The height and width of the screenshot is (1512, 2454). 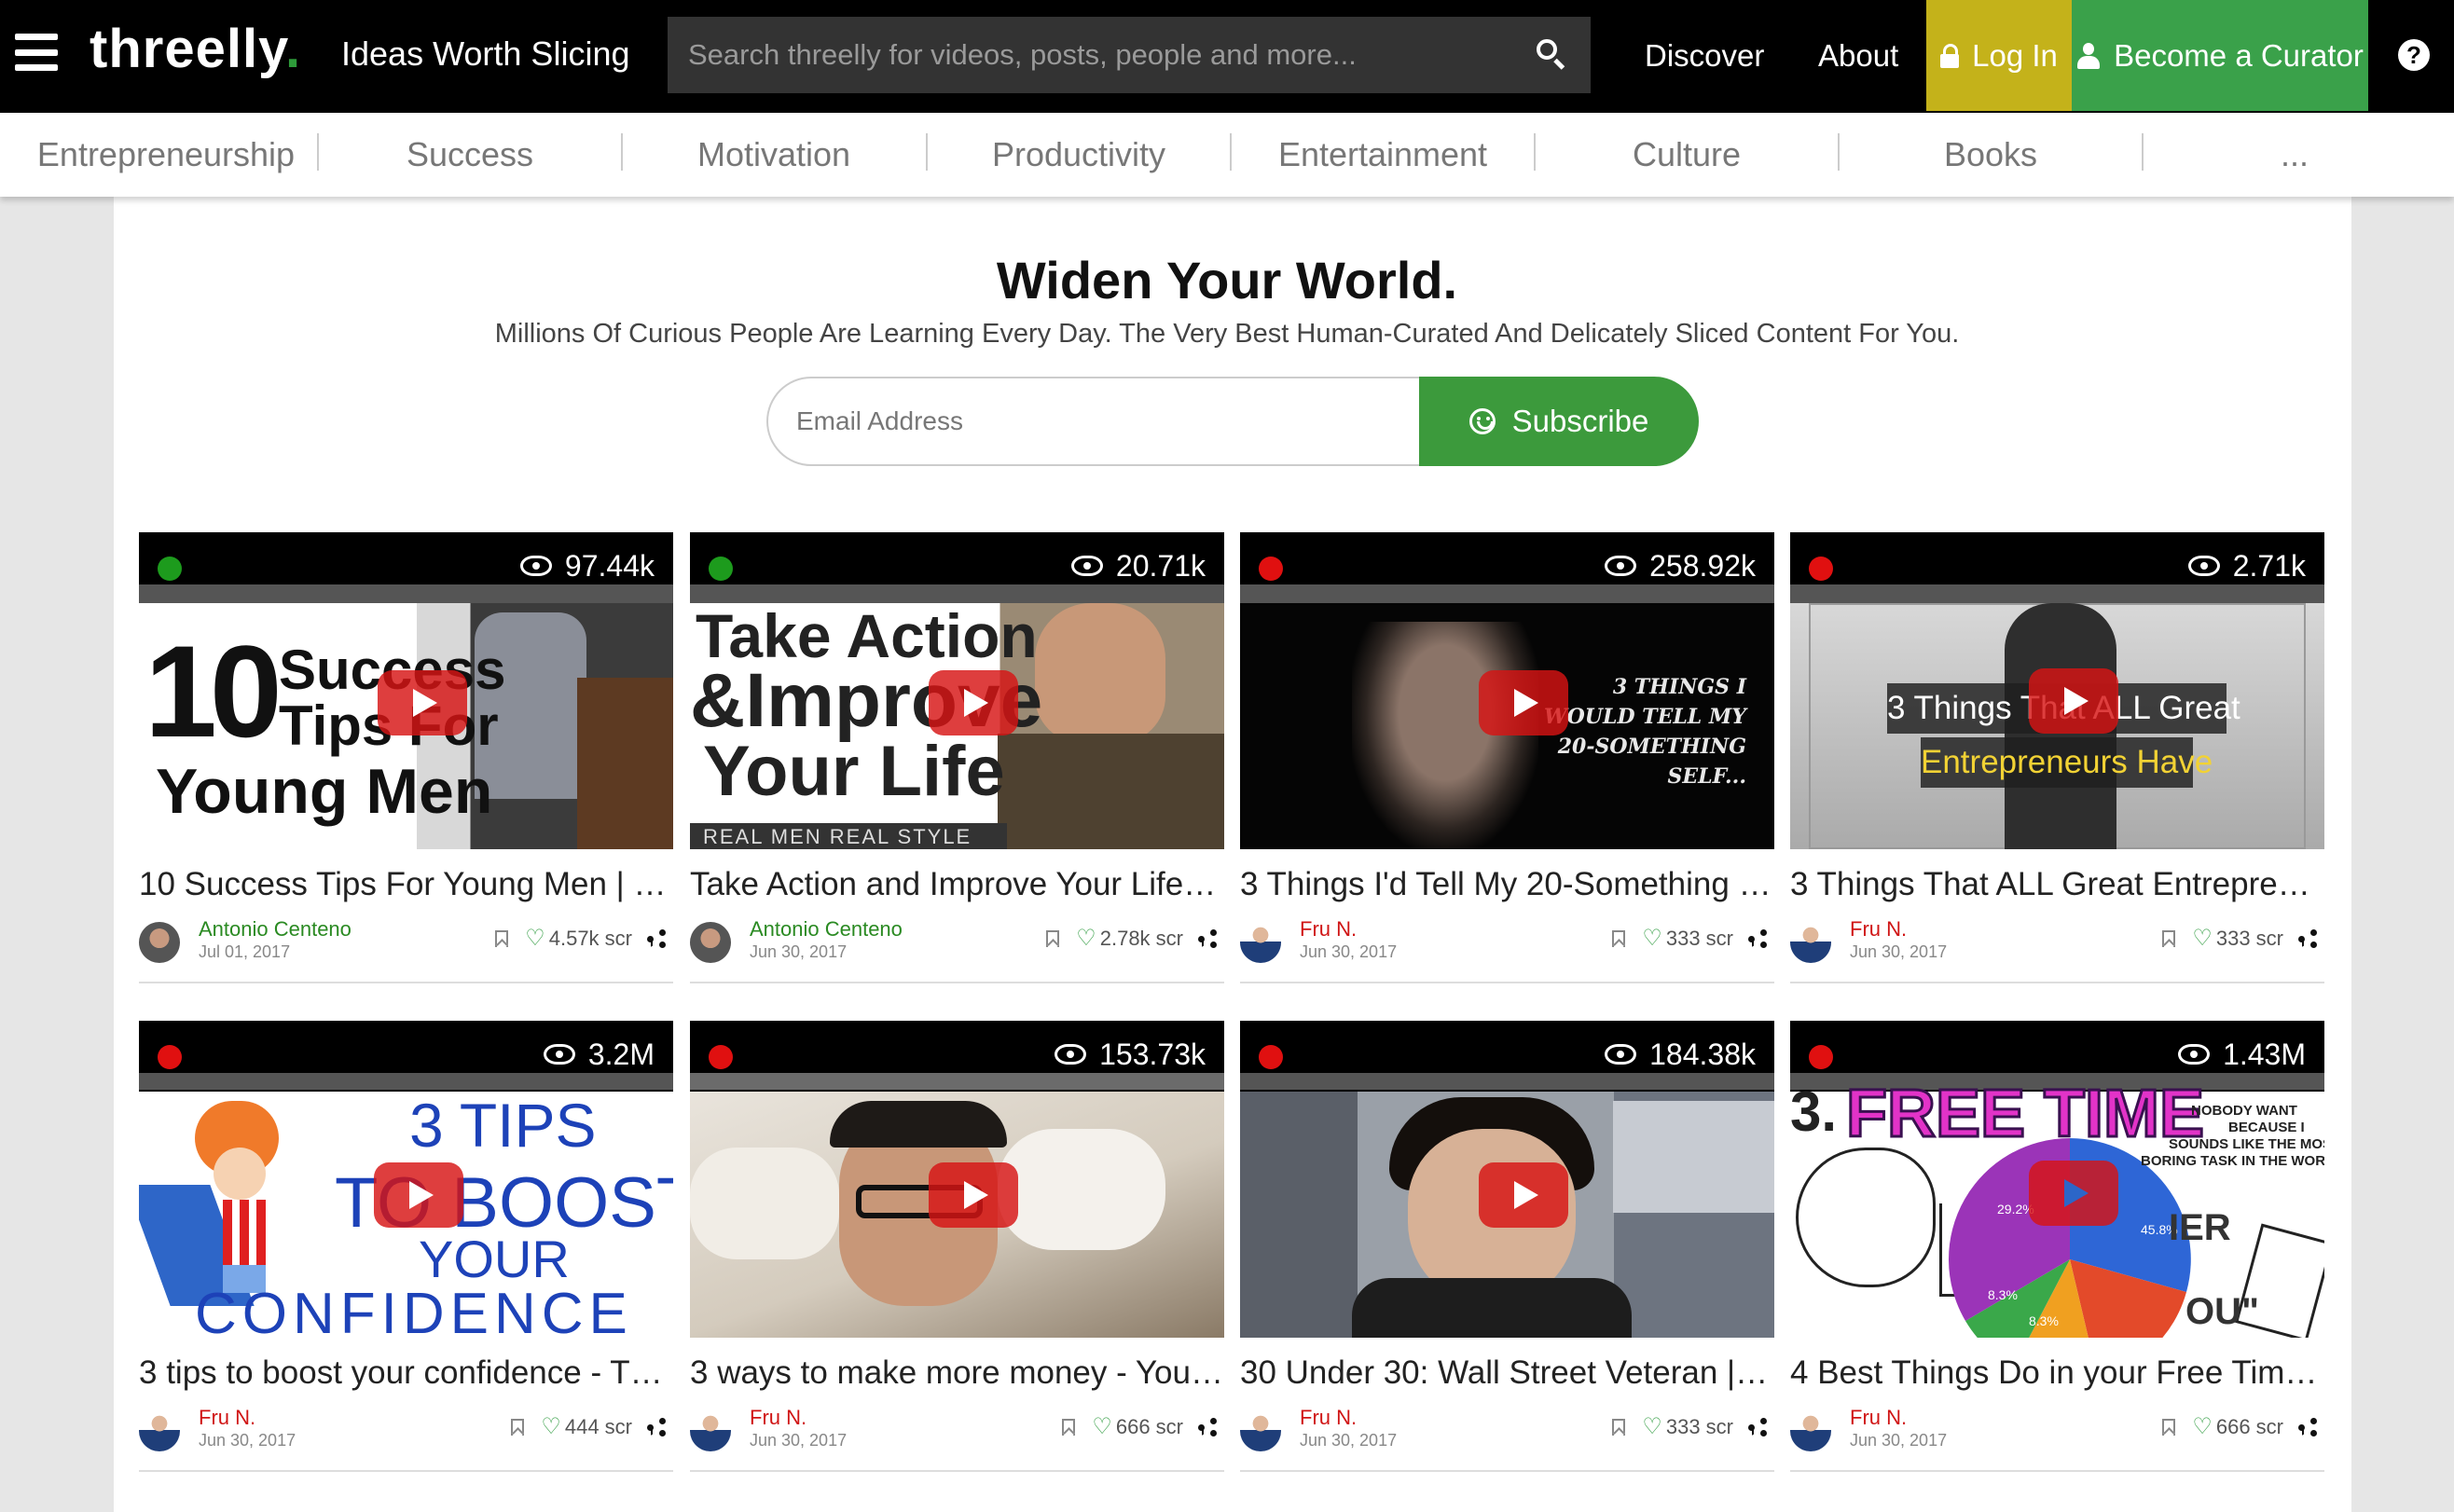 I want to click on subscribe-button: Subscribe, so click(x=1559, y=421).